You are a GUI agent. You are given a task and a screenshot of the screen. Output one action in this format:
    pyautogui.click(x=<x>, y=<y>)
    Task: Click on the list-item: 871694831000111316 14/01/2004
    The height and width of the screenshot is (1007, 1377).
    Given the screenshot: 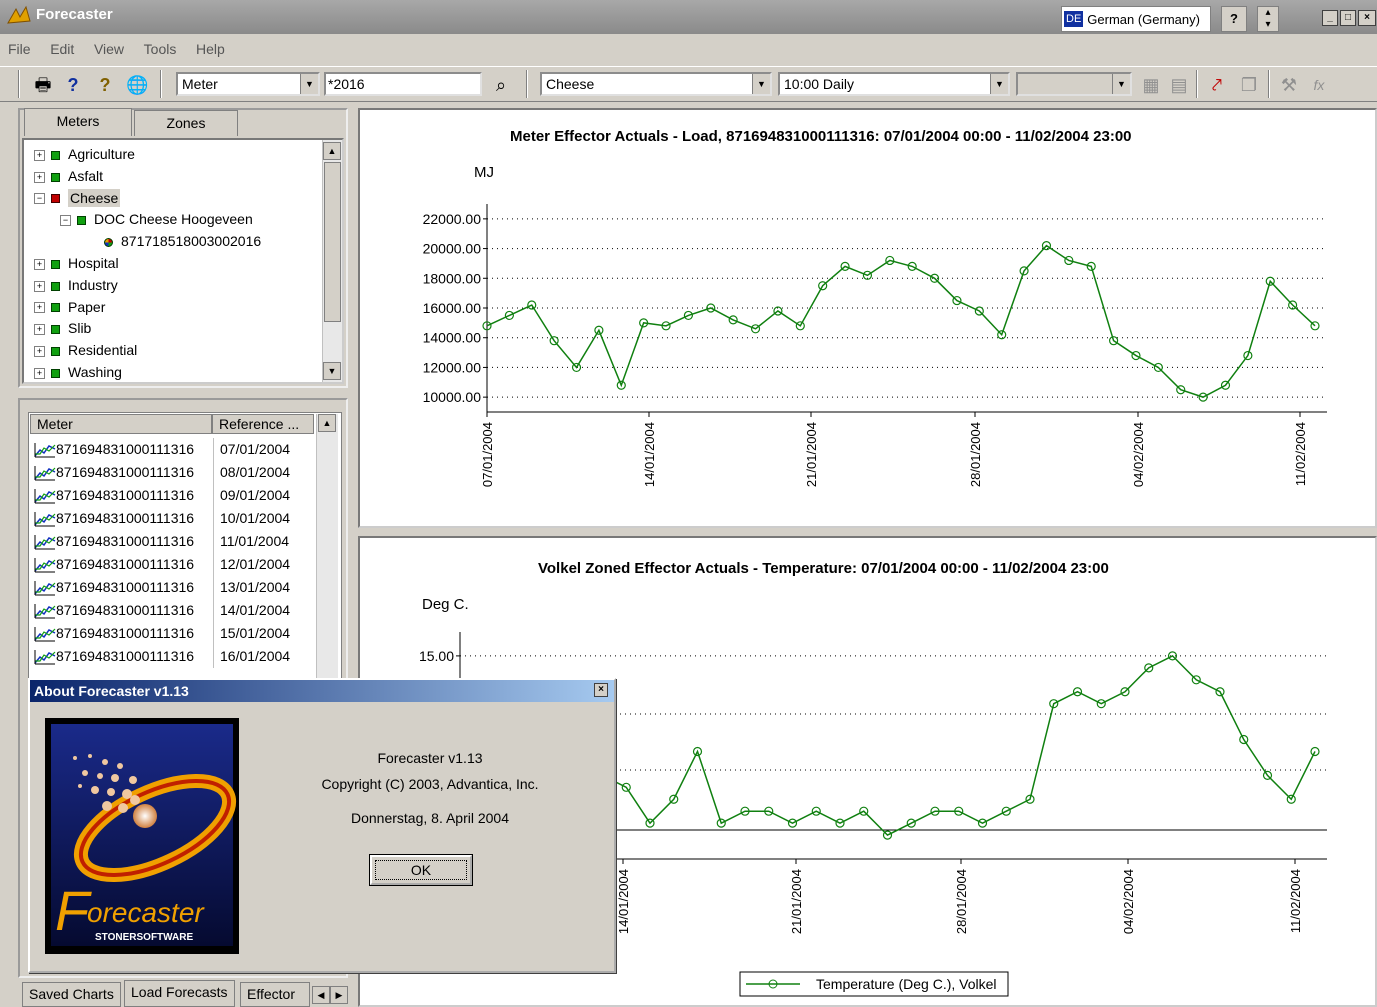 What is the action you would take?
    pyautogui.click(x=172, y=610)
    